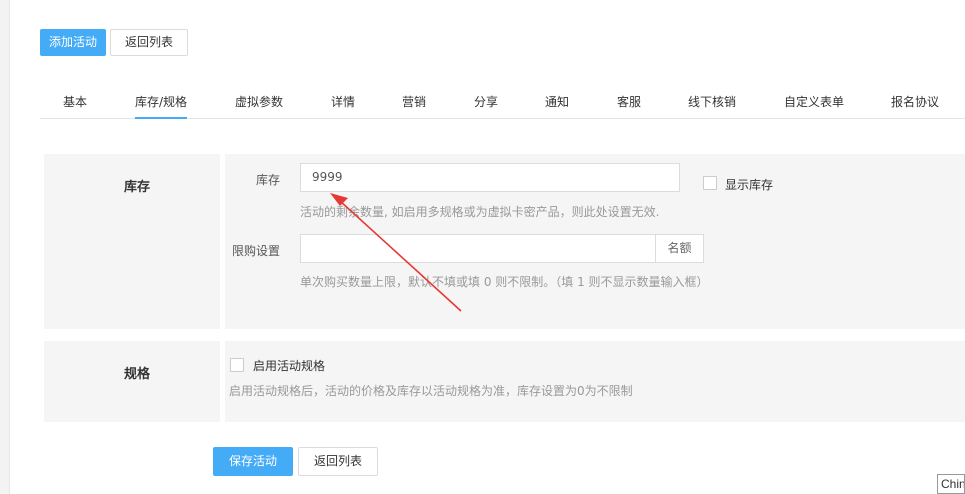  I want to click on ime-indicator: Chin, so click(951, 484).